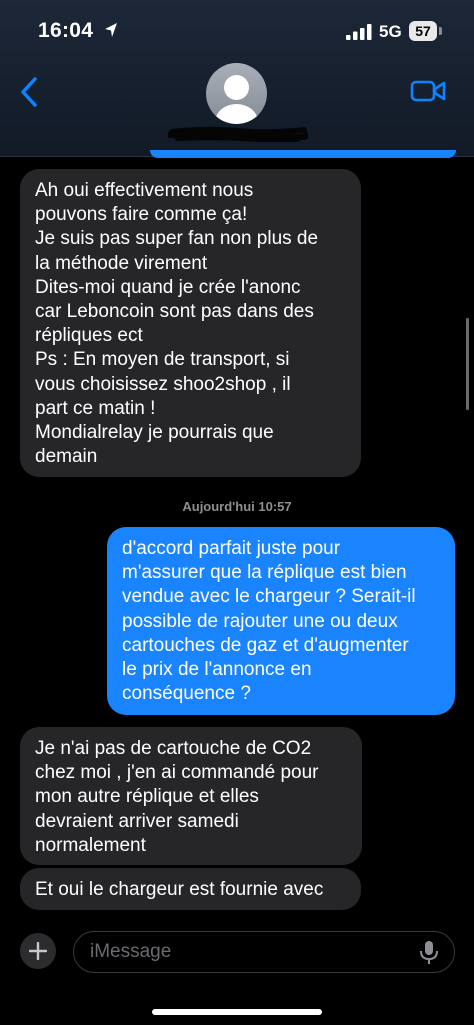  Describe the element at coordinates (238, 134) in the screenshot. I see `redacted-contact-name` at that location.